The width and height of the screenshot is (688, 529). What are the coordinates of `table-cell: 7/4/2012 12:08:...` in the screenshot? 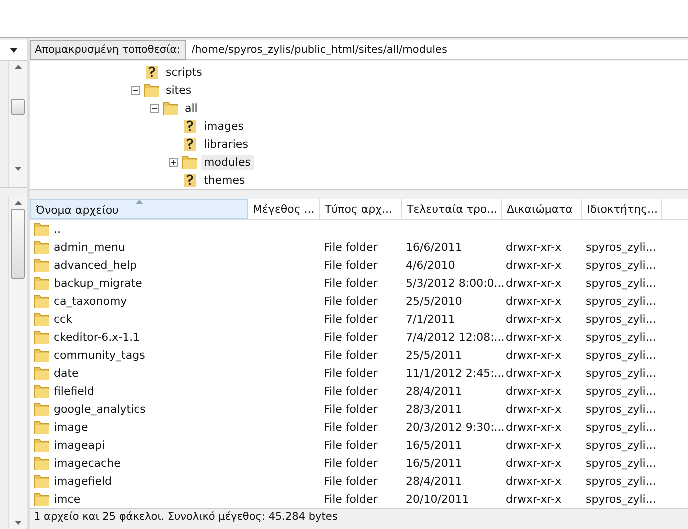 It's located at (455, 337).